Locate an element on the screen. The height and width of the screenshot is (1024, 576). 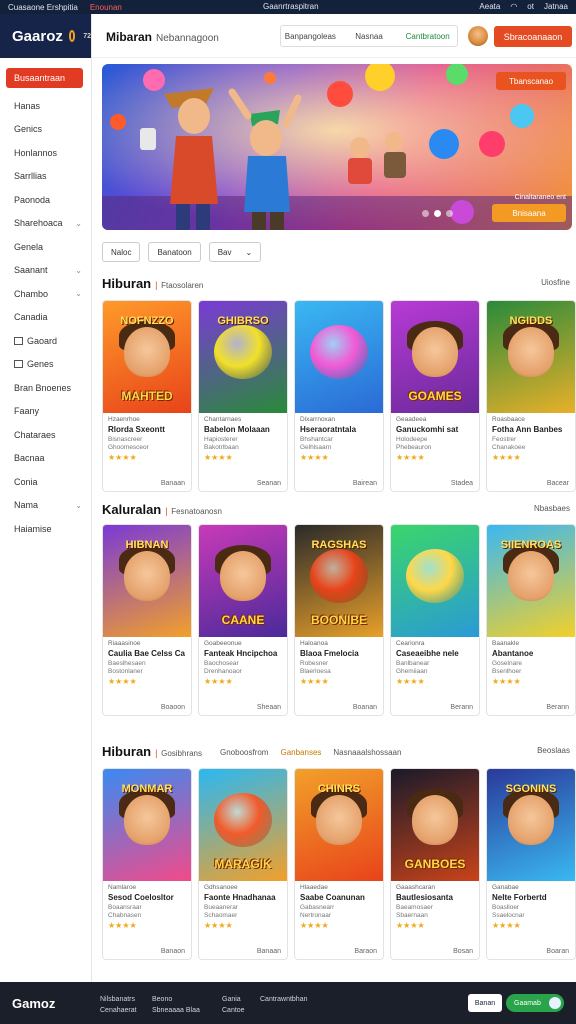
card-more-link: Boaran is located at coordinates (557, 951).